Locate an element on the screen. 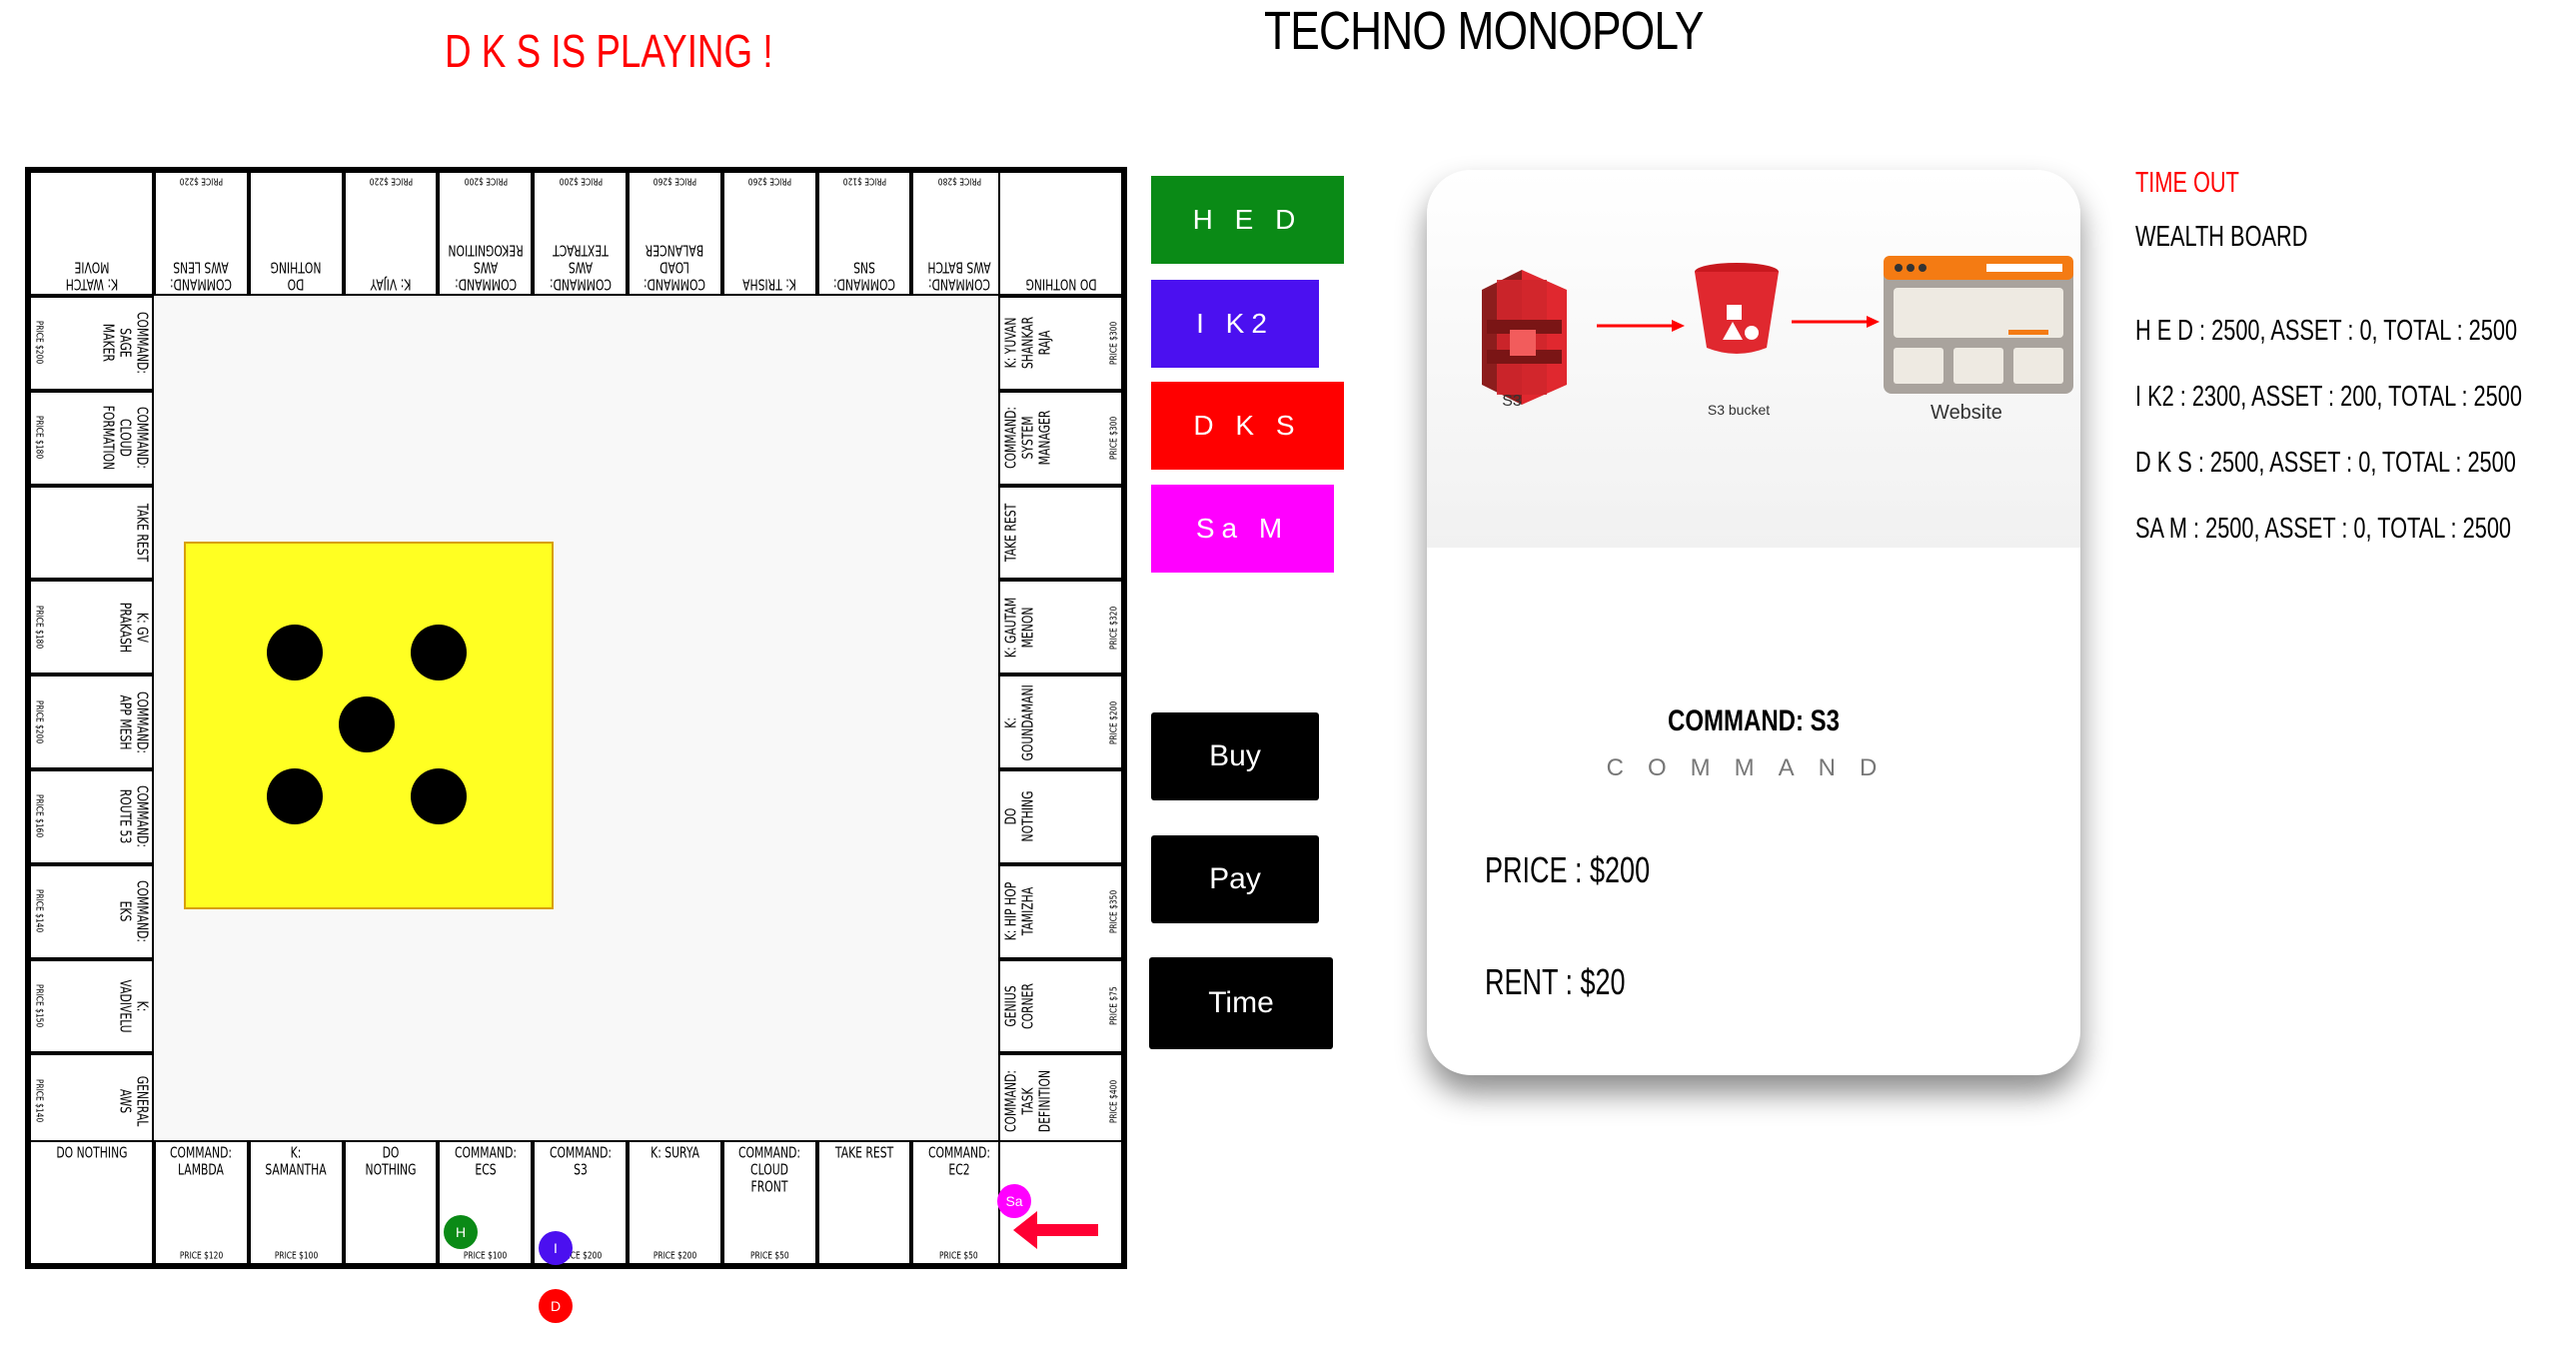 This screenshot has width=2576, height=1345. cell-name: GENIUS CORNER is located at coordinates (1018, 1006).